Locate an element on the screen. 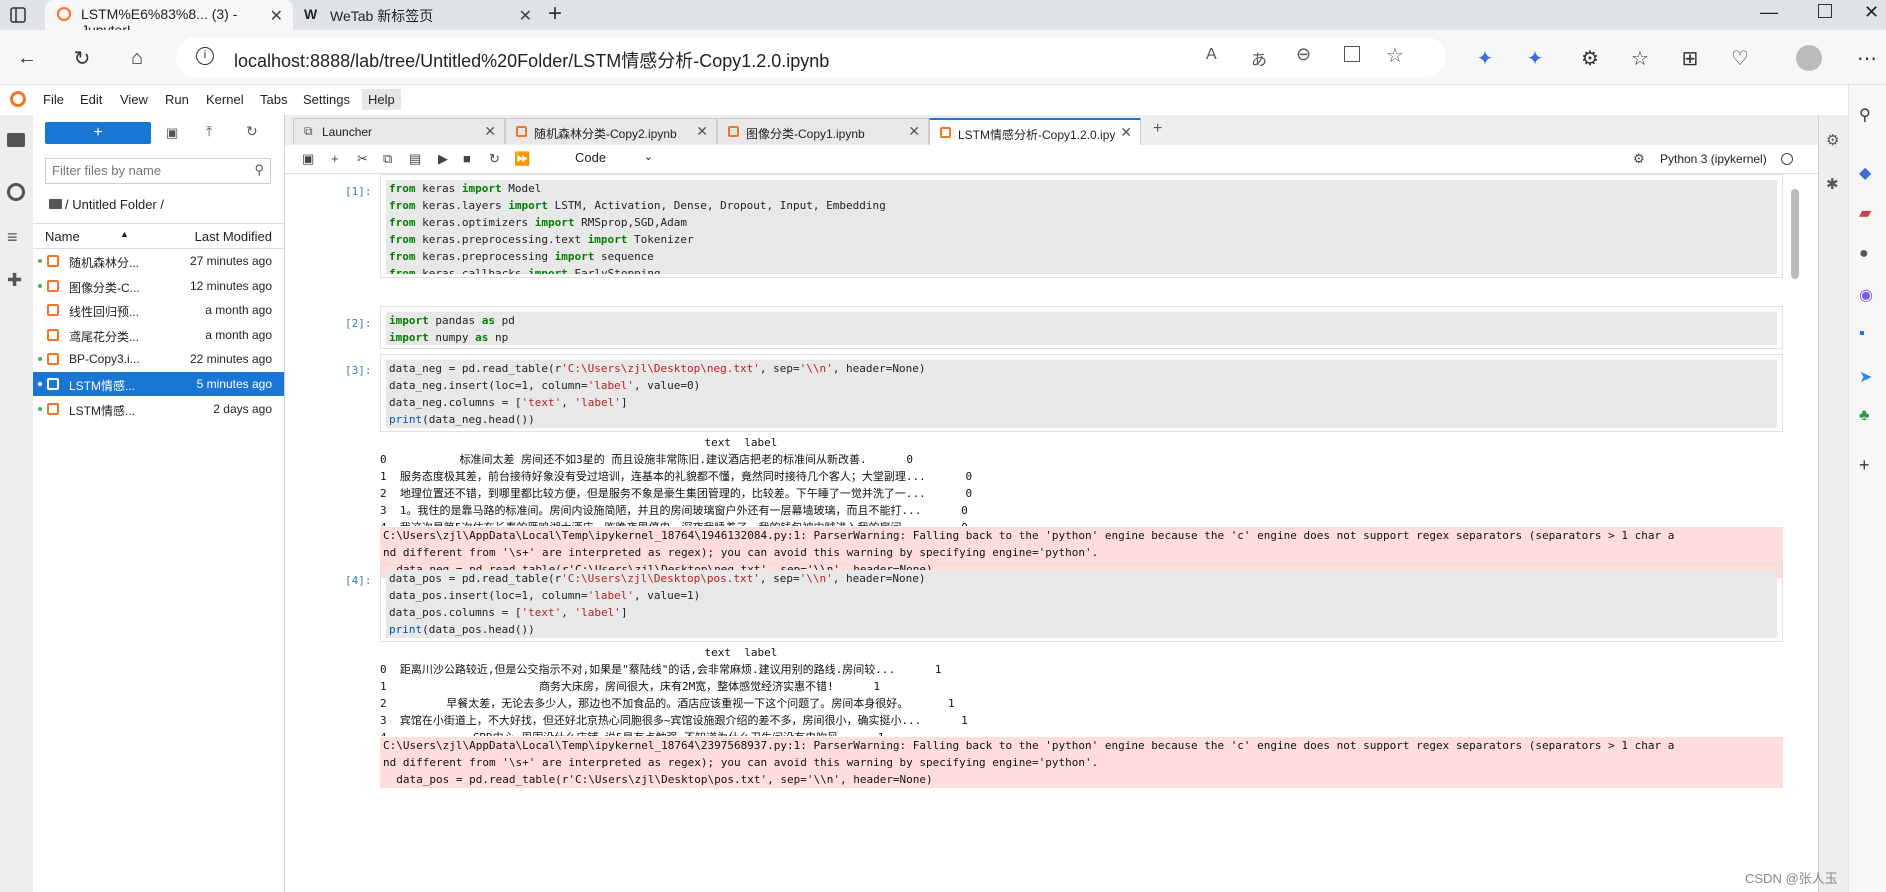 The image size is (1886, 892). cell-type-select: Code ⌄ is located at coordinates (614, 157).